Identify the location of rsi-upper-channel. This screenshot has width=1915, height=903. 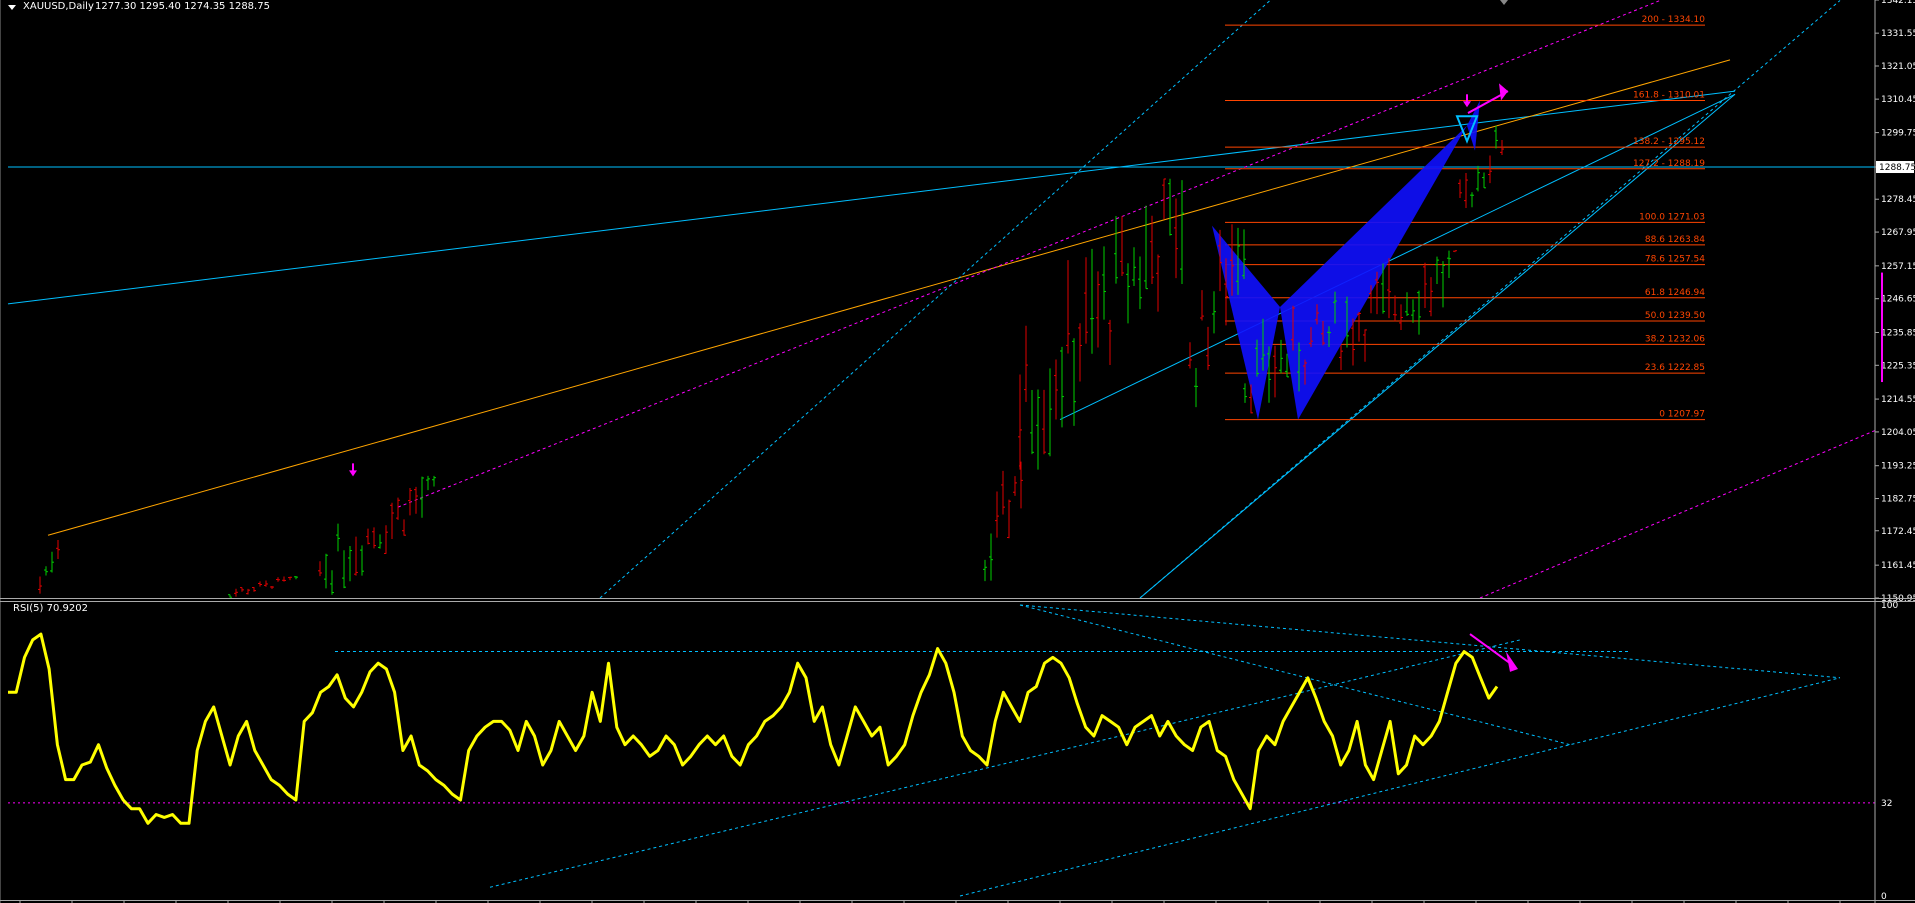
(1430, 641).